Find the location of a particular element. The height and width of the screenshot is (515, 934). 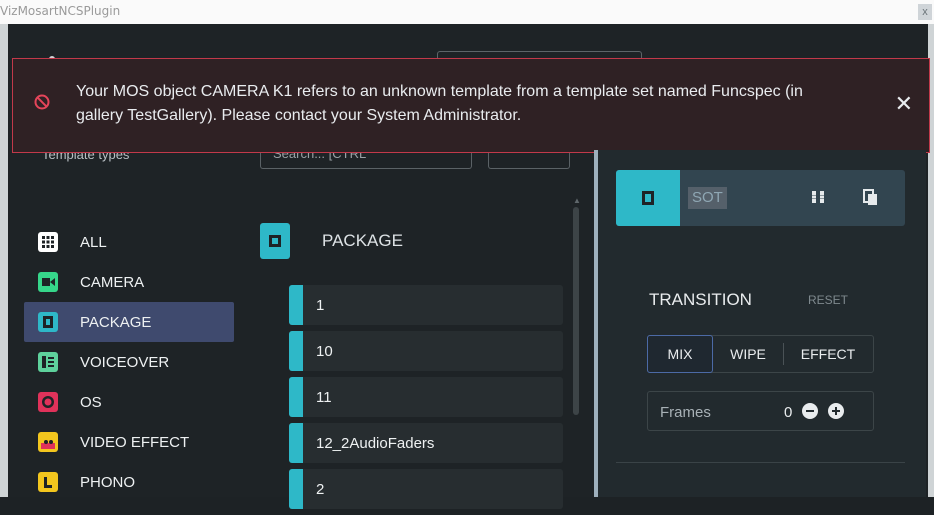

window-frame-left is located at coordinates (4, 260).